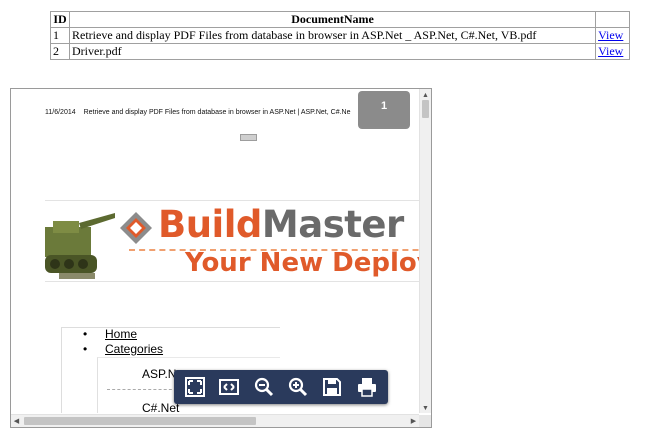  What do you see at coordinates (332, 51) in the screenshot?
I see `row-document-name: Driver.pdf` at bounding box center [332, 51].